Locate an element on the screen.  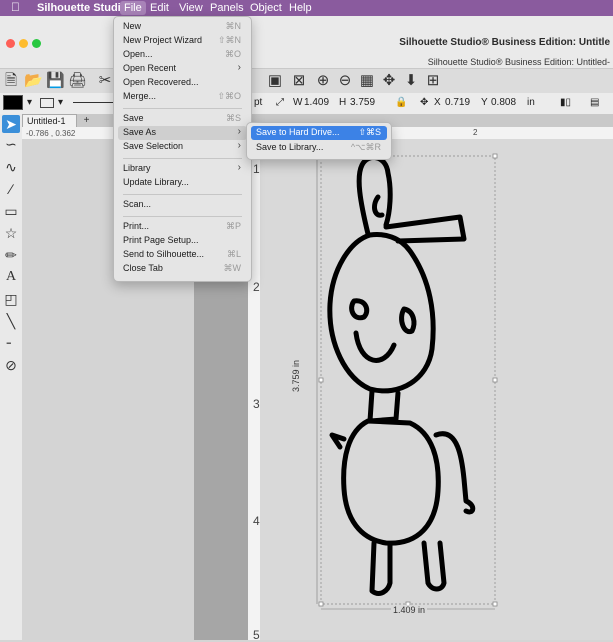
zoom-out-icon: ⊖ is located at coordinates (345, 81).